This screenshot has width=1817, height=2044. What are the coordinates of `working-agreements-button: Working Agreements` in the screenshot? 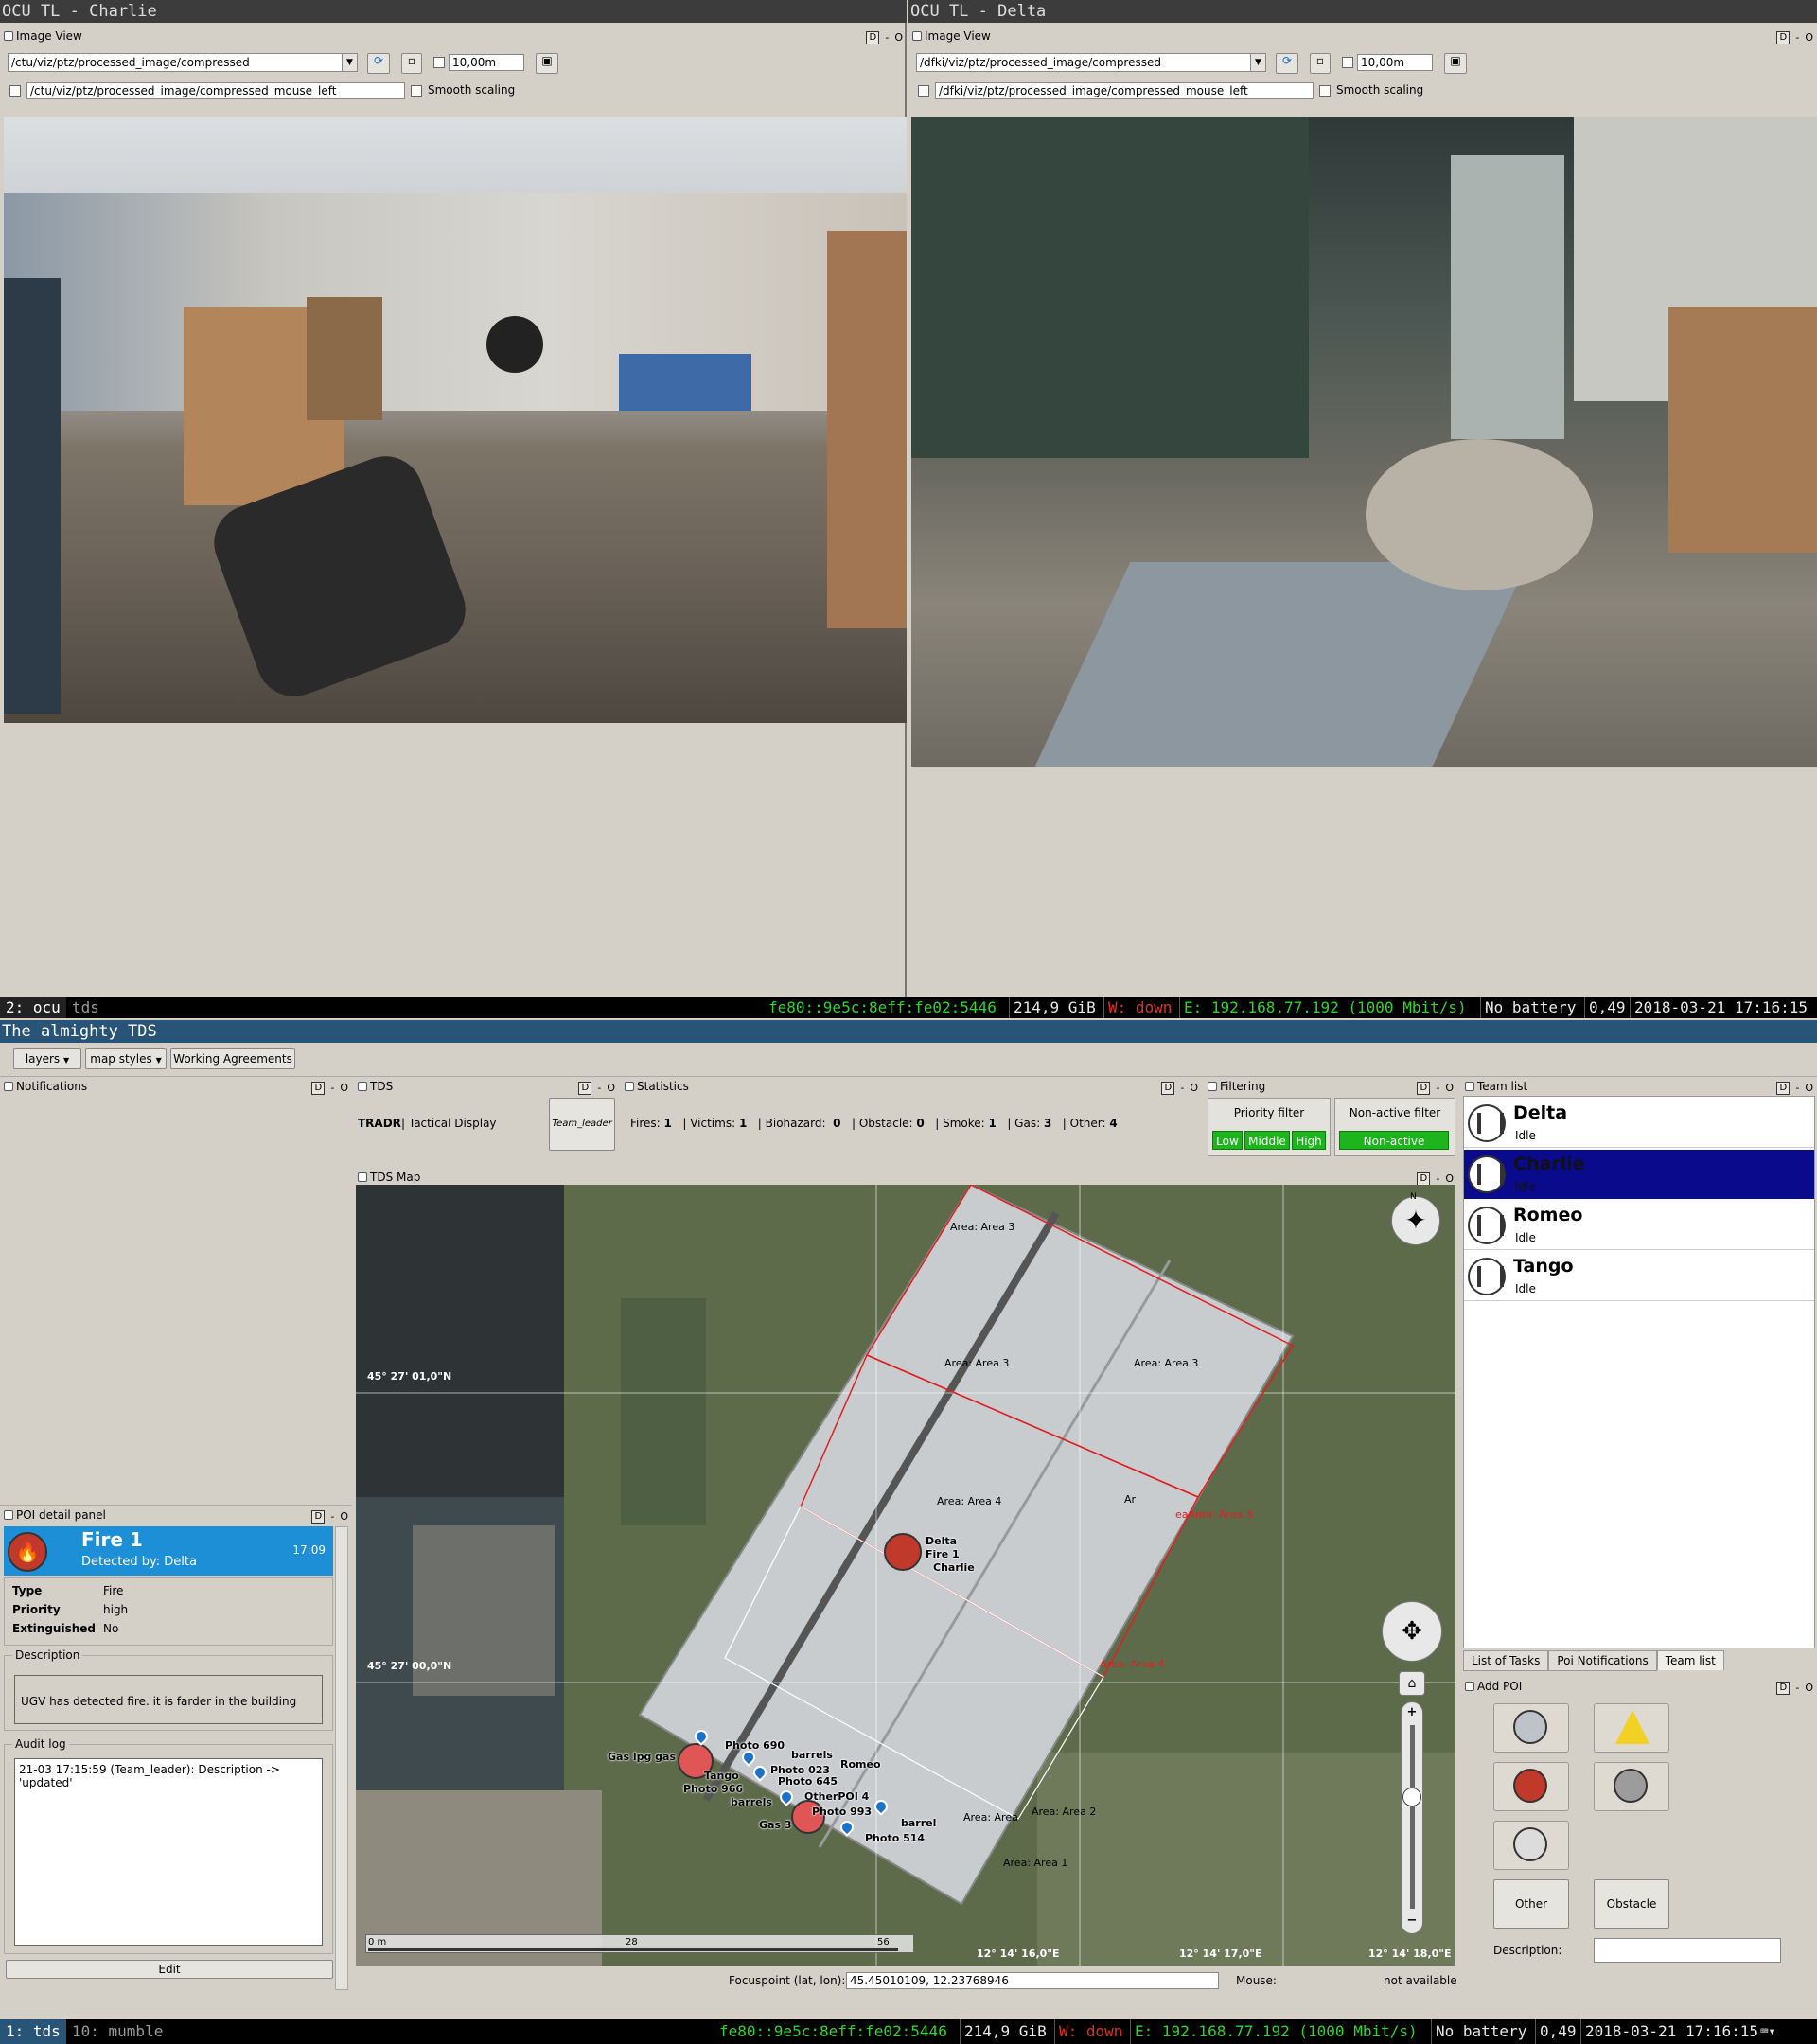 It's located at (233, 1058).